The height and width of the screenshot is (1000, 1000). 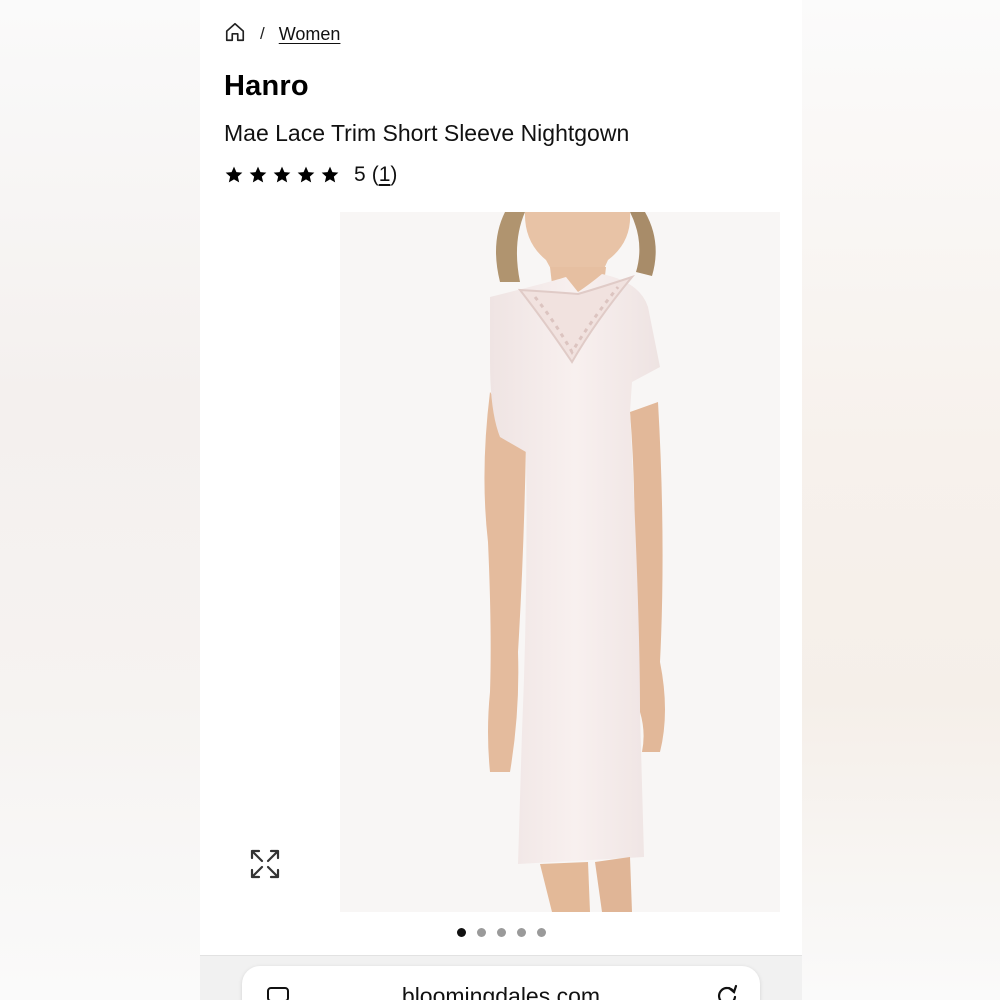 I want to click on gallery-pagination, so click(x=501, y=932).